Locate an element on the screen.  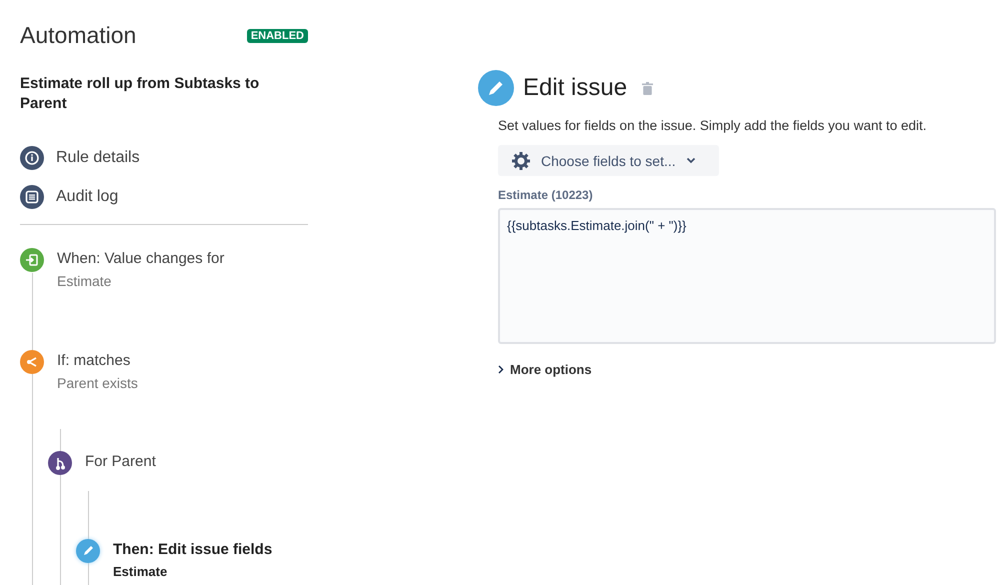
chevron-right-icon is located at coordinates (501, 369).